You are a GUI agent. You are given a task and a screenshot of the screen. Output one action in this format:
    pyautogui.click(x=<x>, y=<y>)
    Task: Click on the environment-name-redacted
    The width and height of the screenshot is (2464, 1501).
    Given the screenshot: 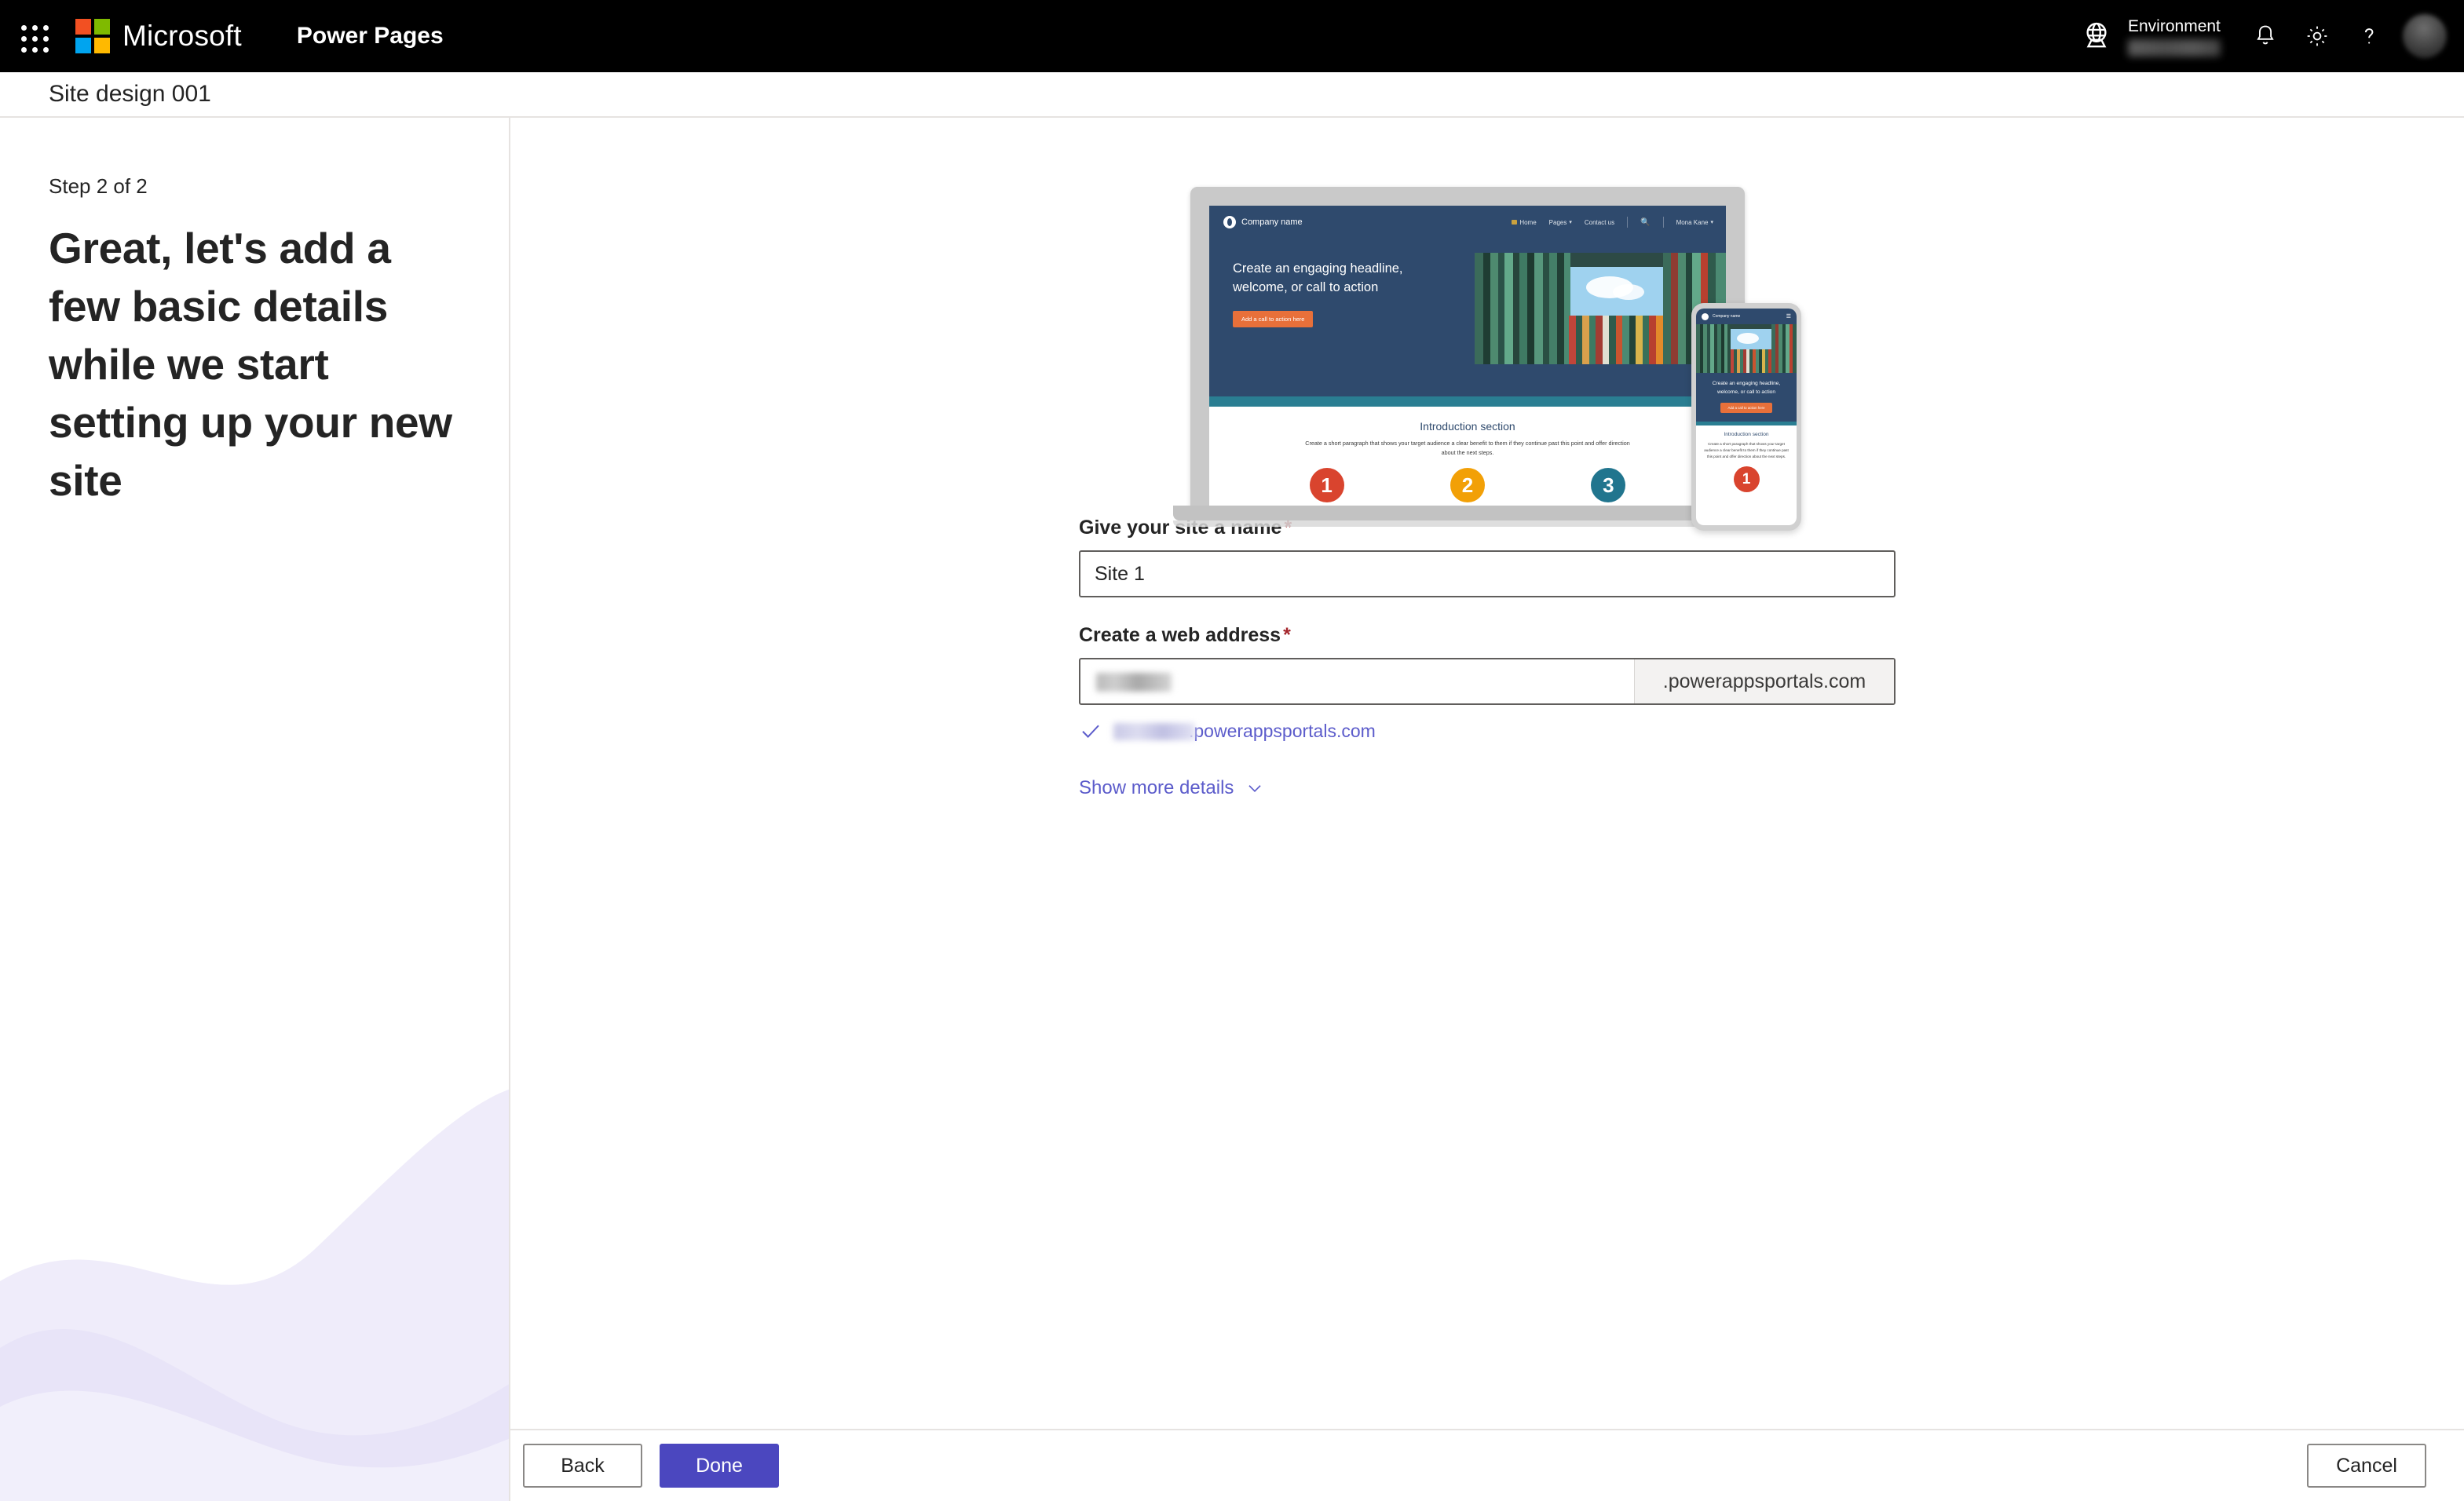 What is the action you would take?
    pyautogui.click(x=2174, y=47)
    